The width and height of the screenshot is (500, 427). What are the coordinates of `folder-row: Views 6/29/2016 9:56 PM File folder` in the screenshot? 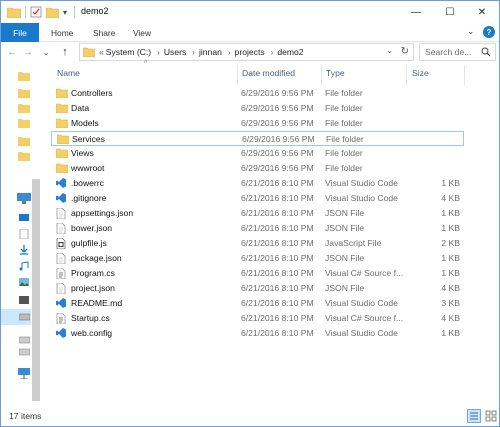 It's located at (257, 153).